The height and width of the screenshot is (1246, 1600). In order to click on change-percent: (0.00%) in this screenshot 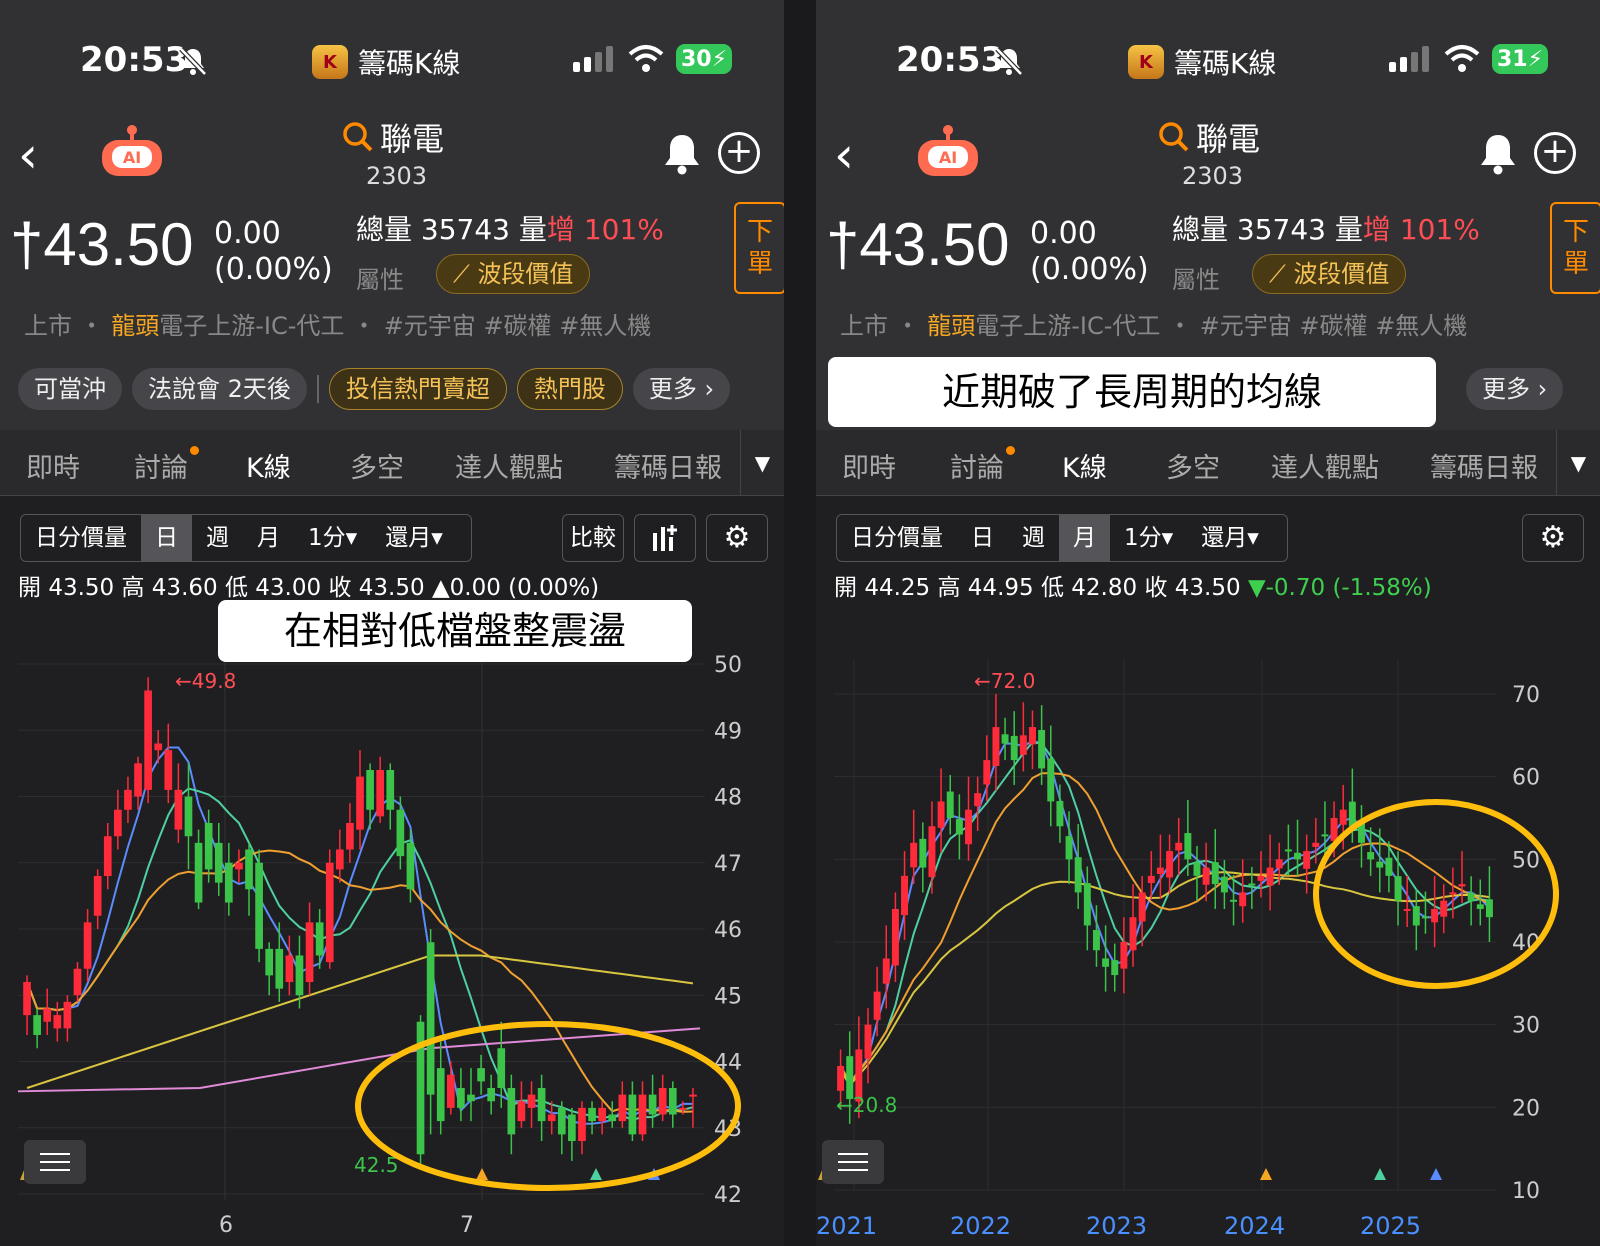, I will do `click(273, 269)`.